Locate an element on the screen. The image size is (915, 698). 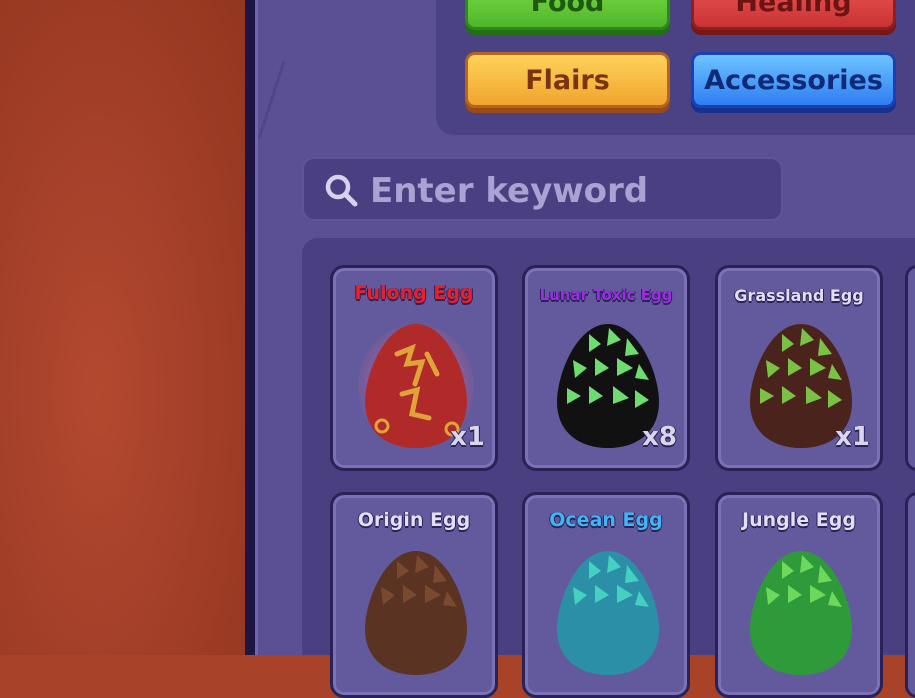
item-card-jungle-egg: Jungle Egg is located at coordinates (799, 595).